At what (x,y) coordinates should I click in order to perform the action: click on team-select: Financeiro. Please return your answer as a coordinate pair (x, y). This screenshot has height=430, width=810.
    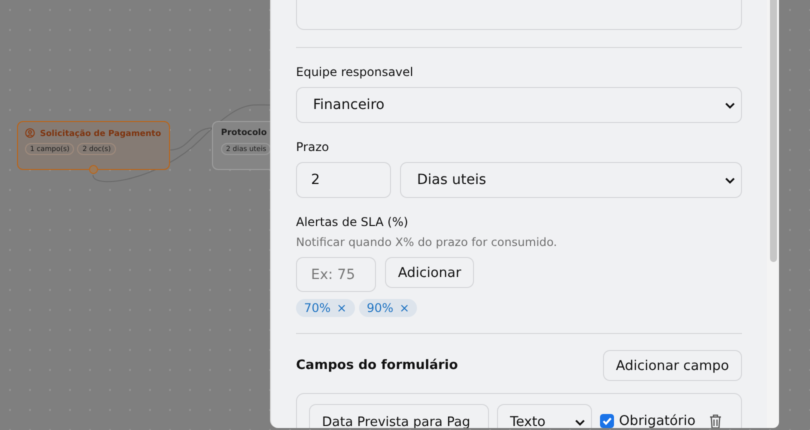
    Looking at the image, I should click on (519, 105).